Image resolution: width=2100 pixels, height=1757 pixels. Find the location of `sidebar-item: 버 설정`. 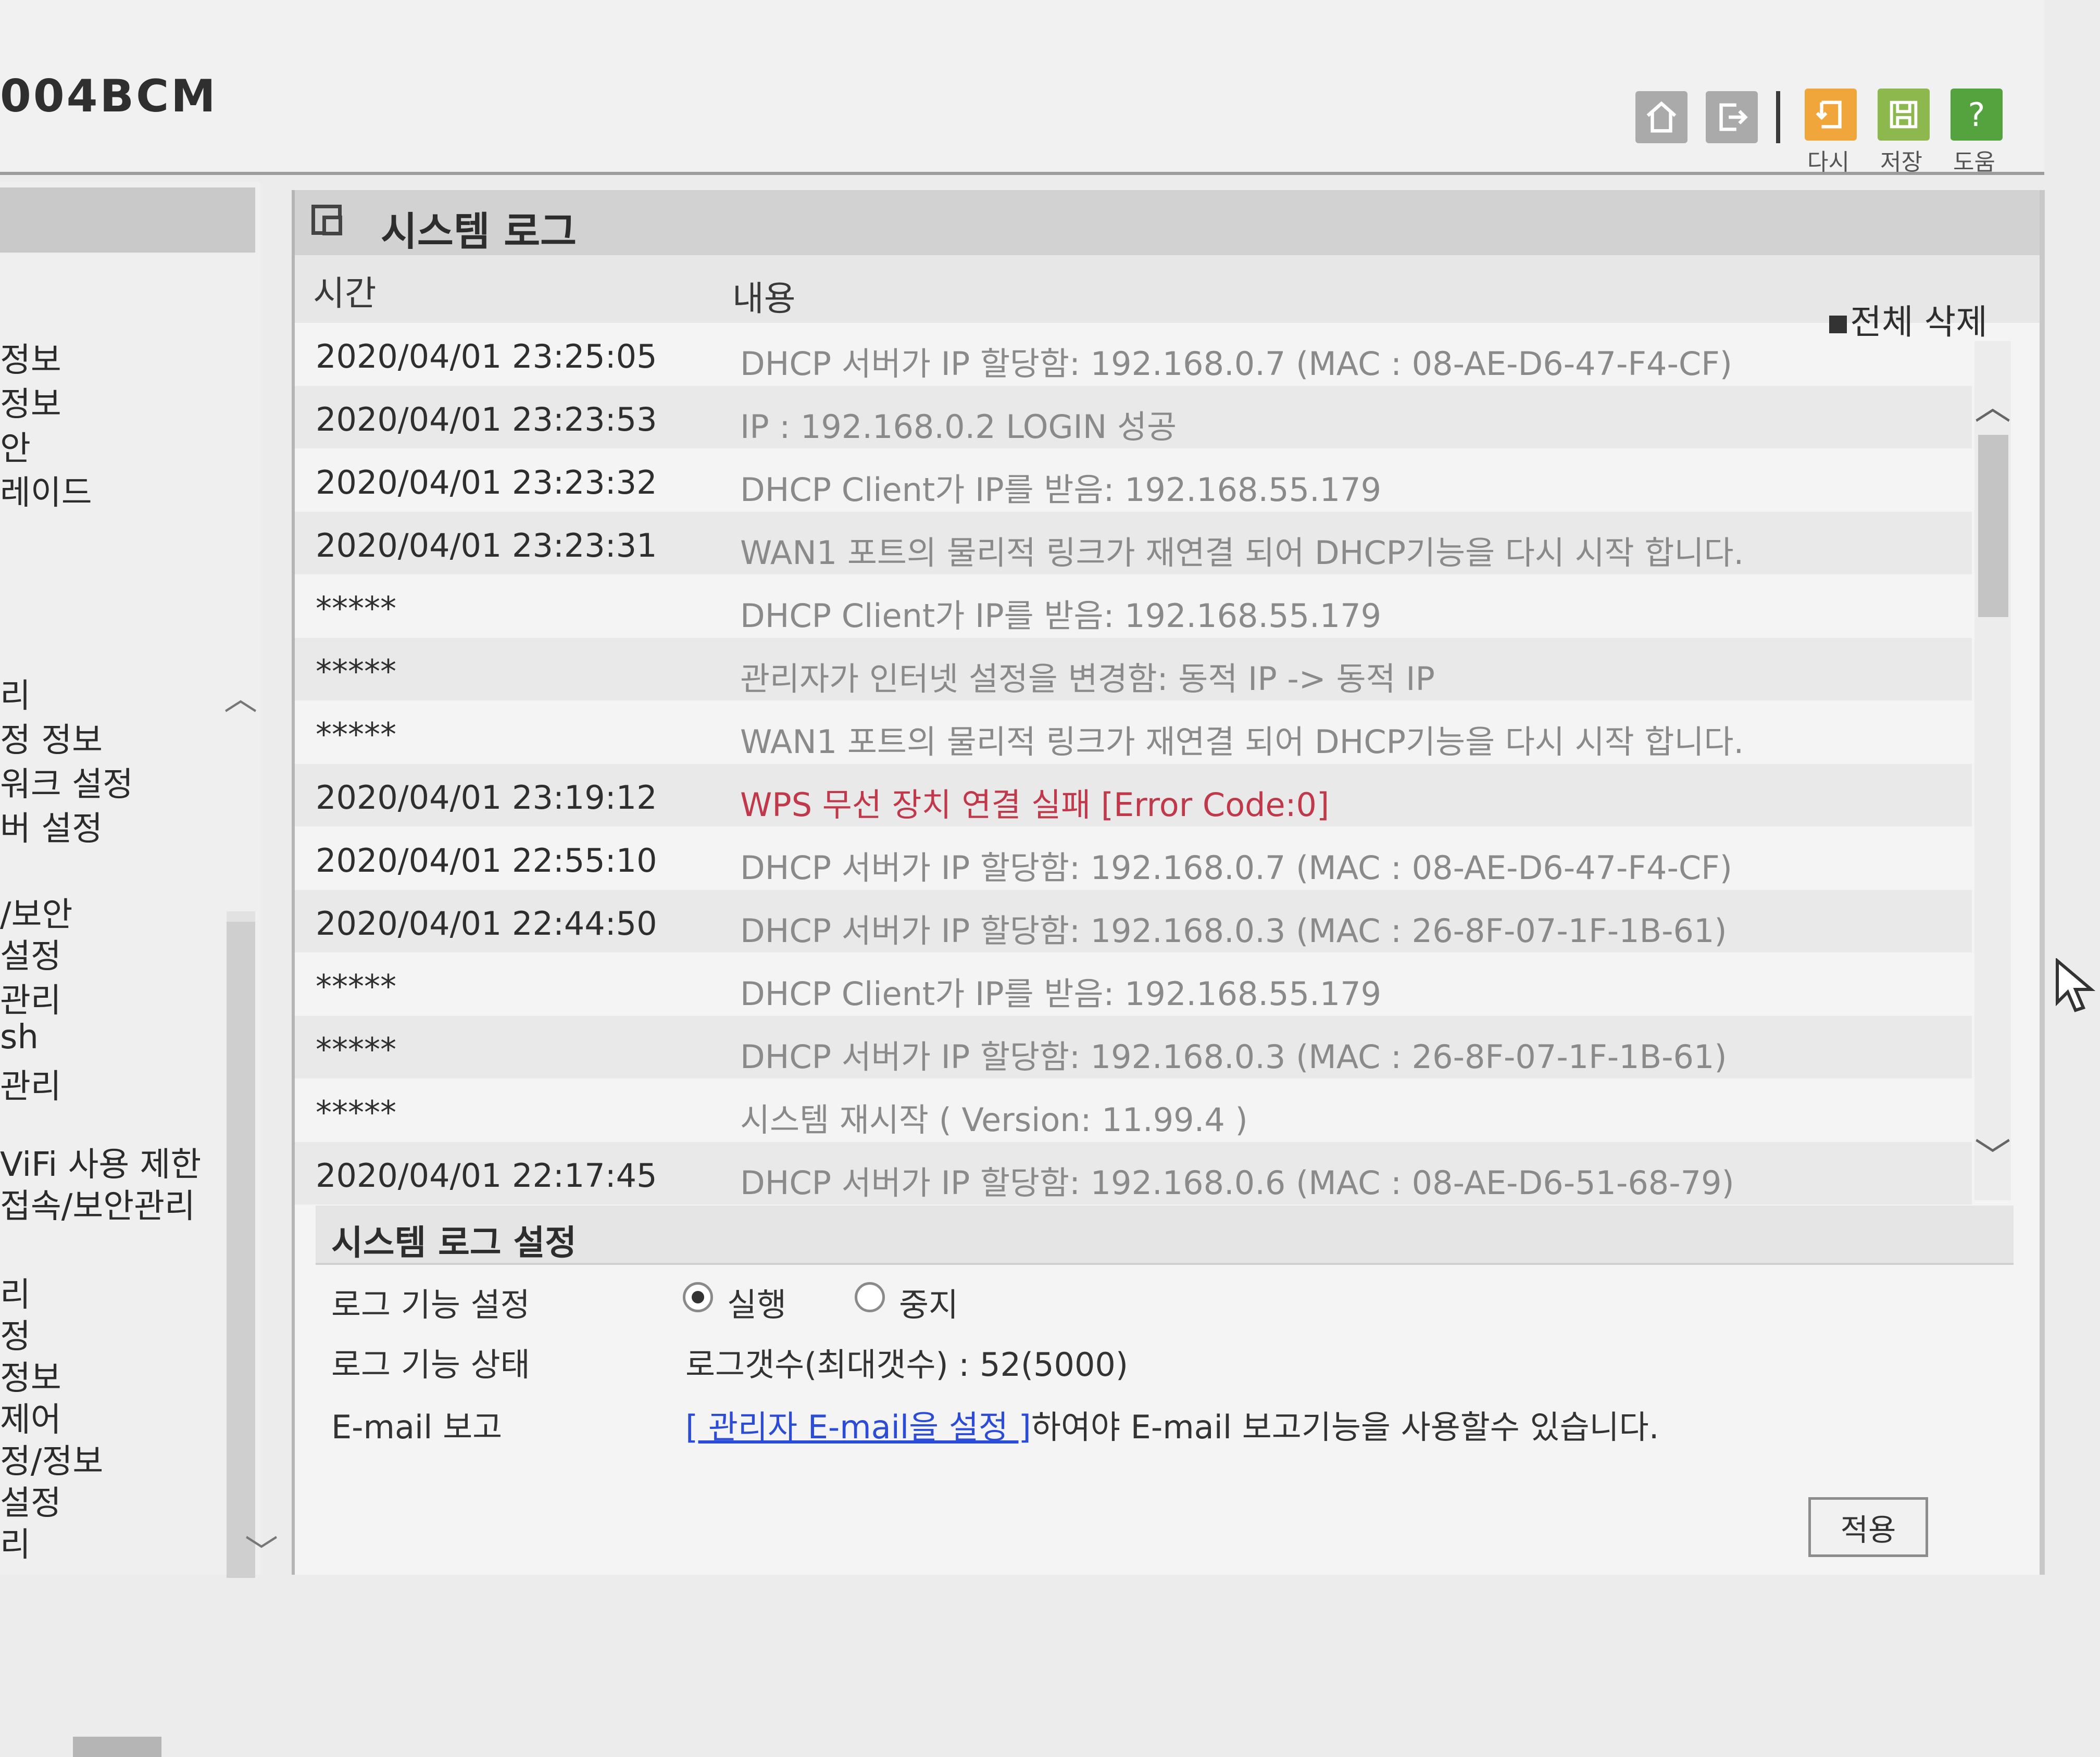

sidebar-item: 버 설정 is located at coordinates (51, 826).